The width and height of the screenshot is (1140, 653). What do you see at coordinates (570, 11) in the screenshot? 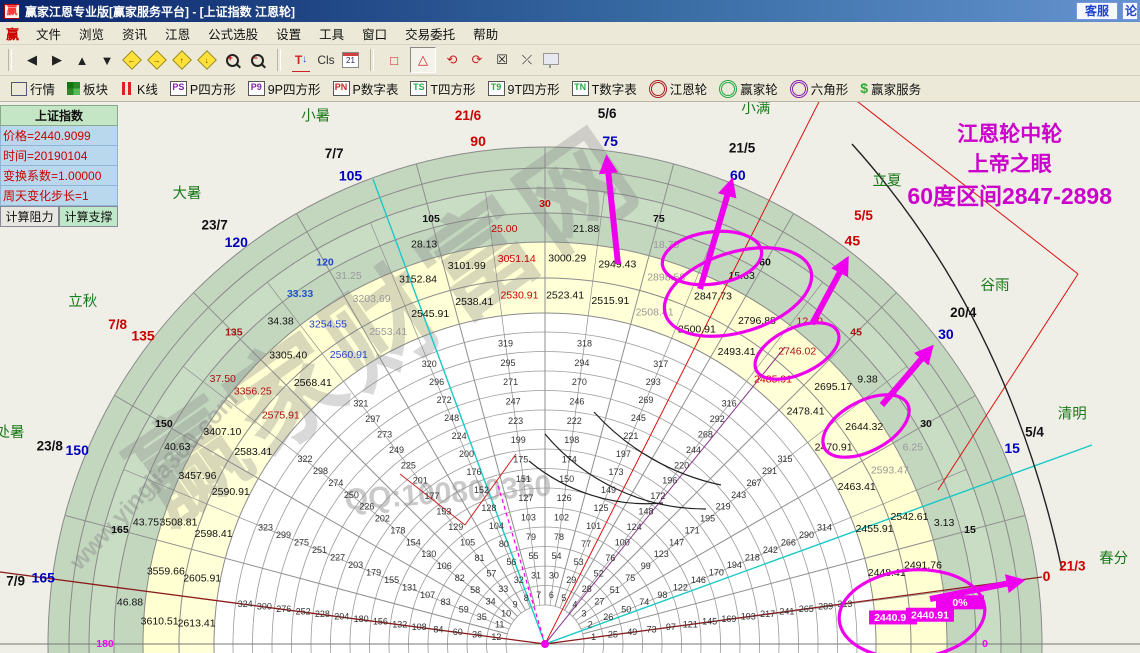
I see `title-bar: 赢 赢家江恩专业版[赢家服务平台] - [上证指数 江恩轮] 客服 论坛` at bounding box center [570, 11].